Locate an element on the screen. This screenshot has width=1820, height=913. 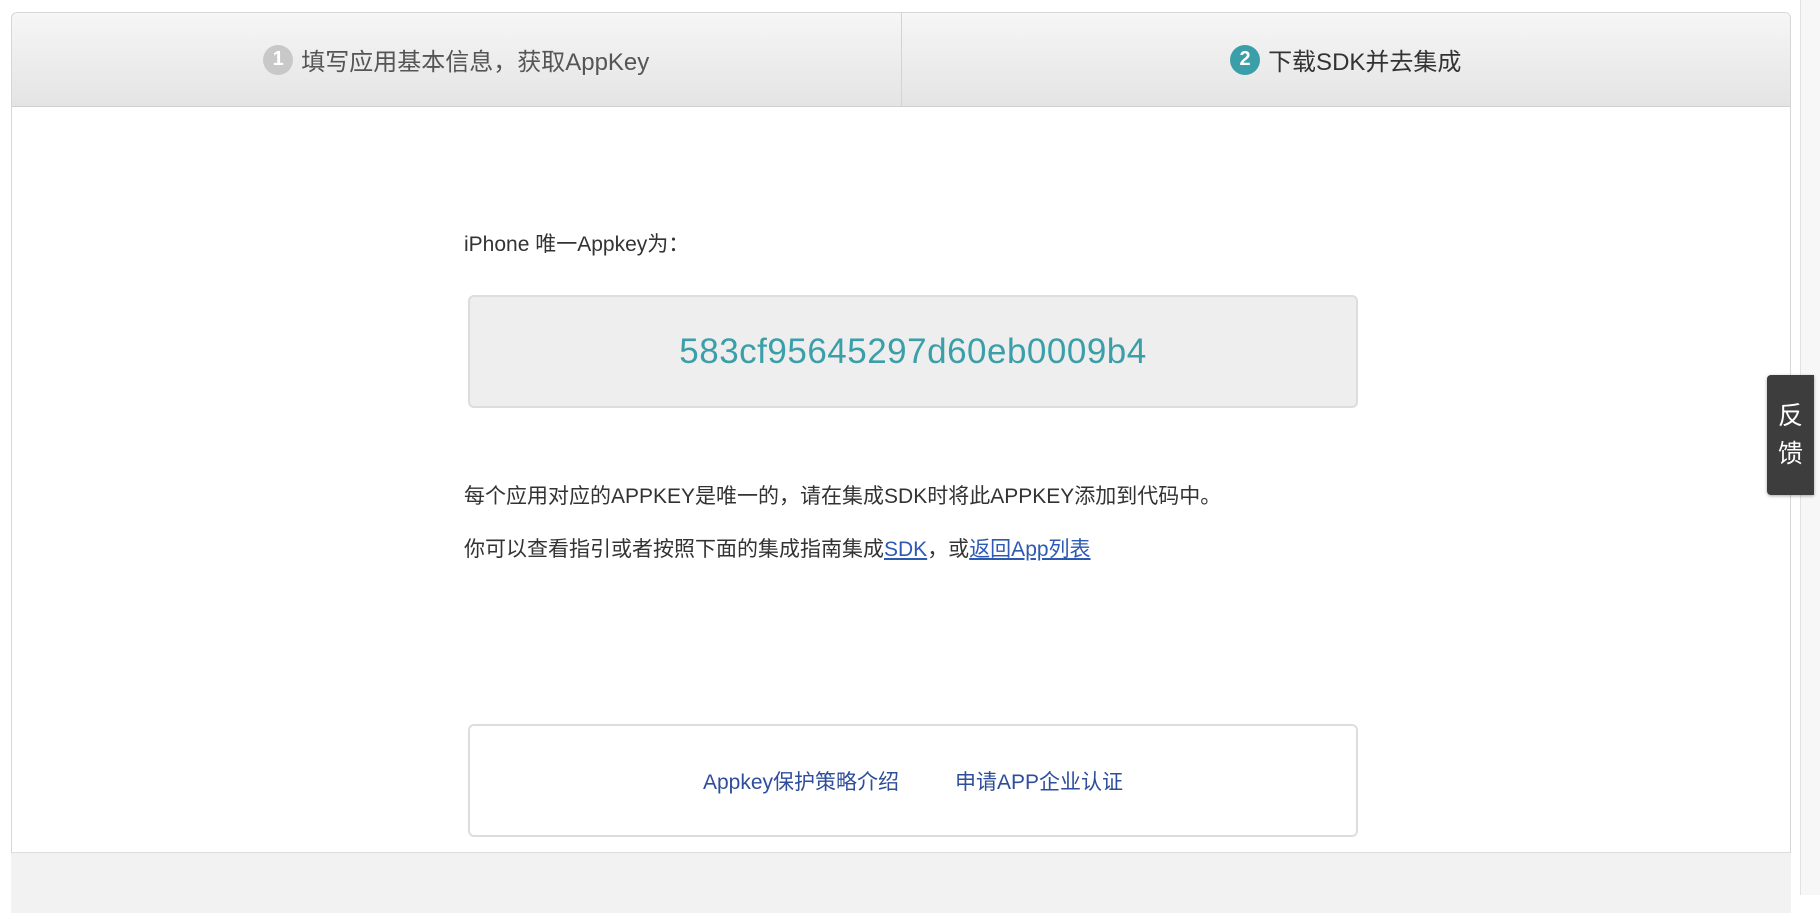
step-2-label: 下载SDK并去集成 is located at coordinates (1365, 62).